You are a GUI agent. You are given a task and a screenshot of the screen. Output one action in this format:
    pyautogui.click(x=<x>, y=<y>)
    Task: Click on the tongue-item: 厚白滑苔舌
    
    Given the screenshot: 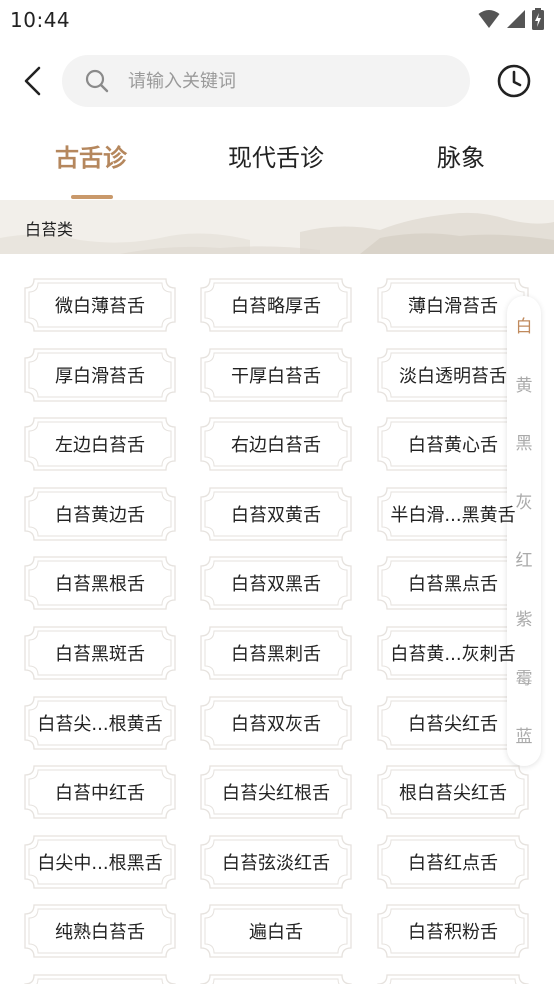 What is the action you would take?
    pyautogui.click(x=100, y=374)
    